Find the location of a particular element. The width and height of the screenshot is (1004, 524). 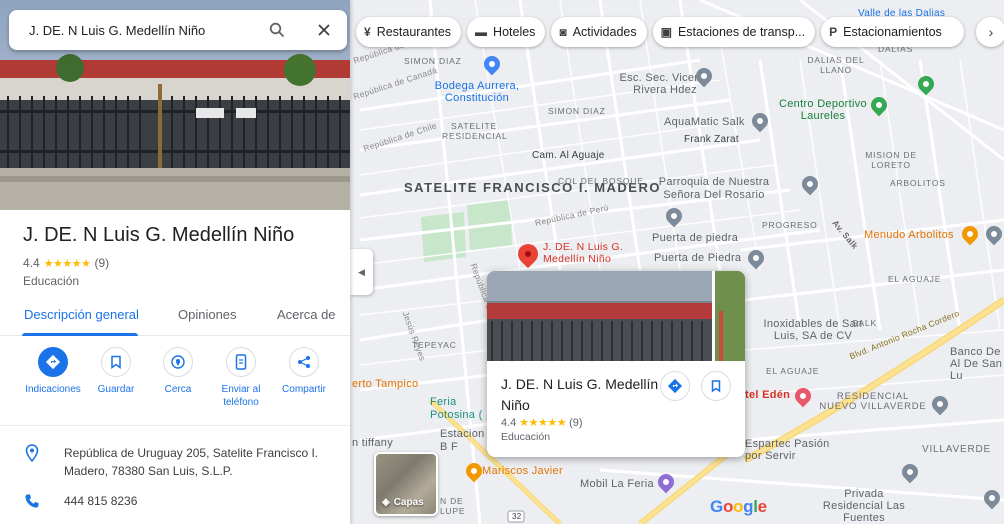

card-rating: 4.4 ★★★★★ (9) is located at coordinates (542, 423).